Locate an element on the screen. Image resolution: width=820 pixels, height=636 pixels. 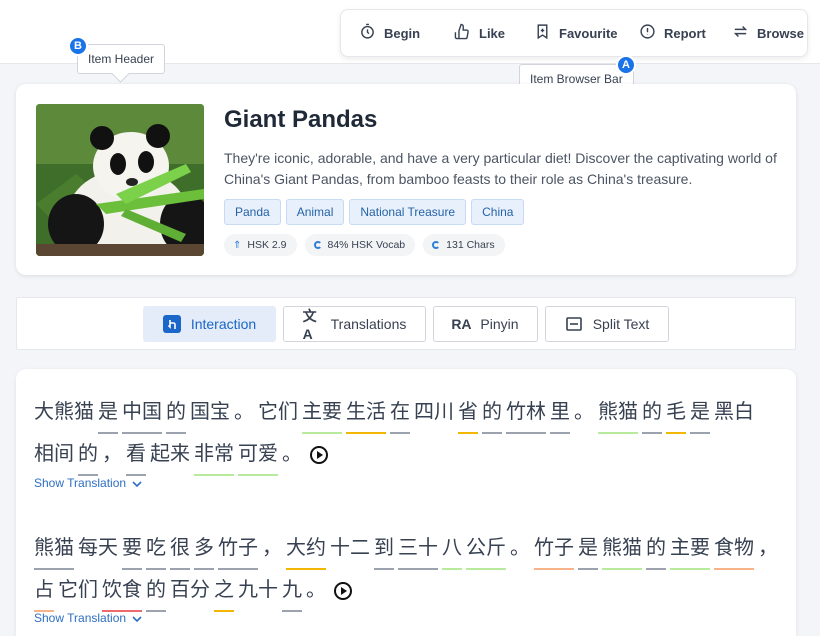
begin-button: Begin is located at coordinates (406, 33).